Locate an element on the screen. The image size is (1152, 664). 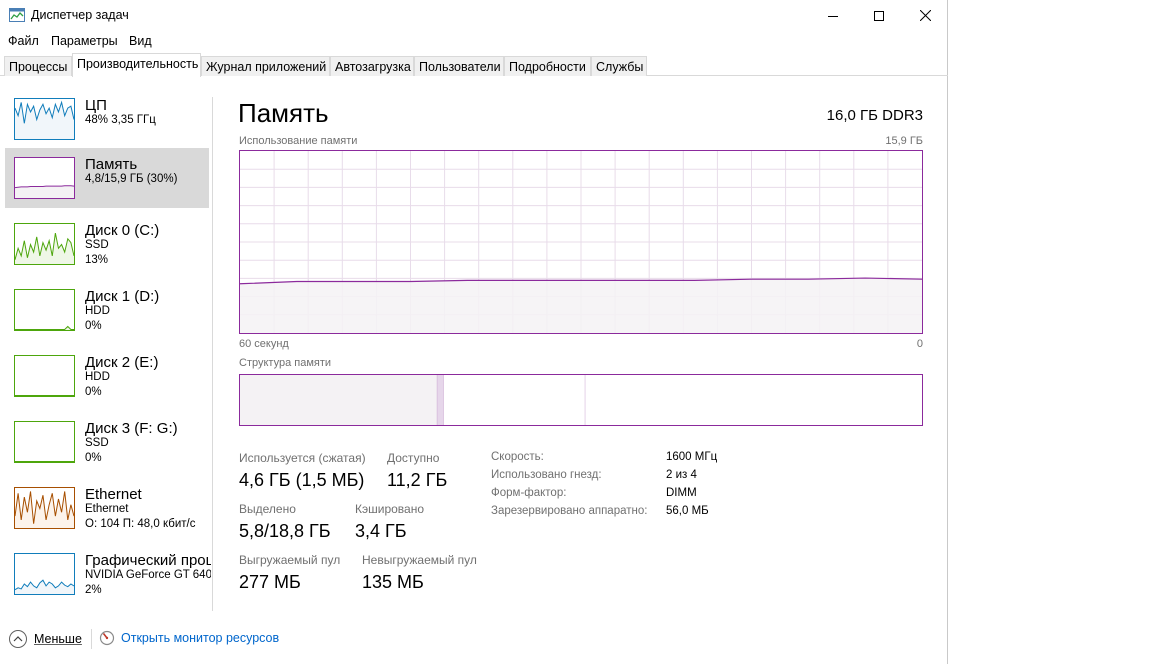
tab-processes: Процессы is located at coordinates (38, 66).